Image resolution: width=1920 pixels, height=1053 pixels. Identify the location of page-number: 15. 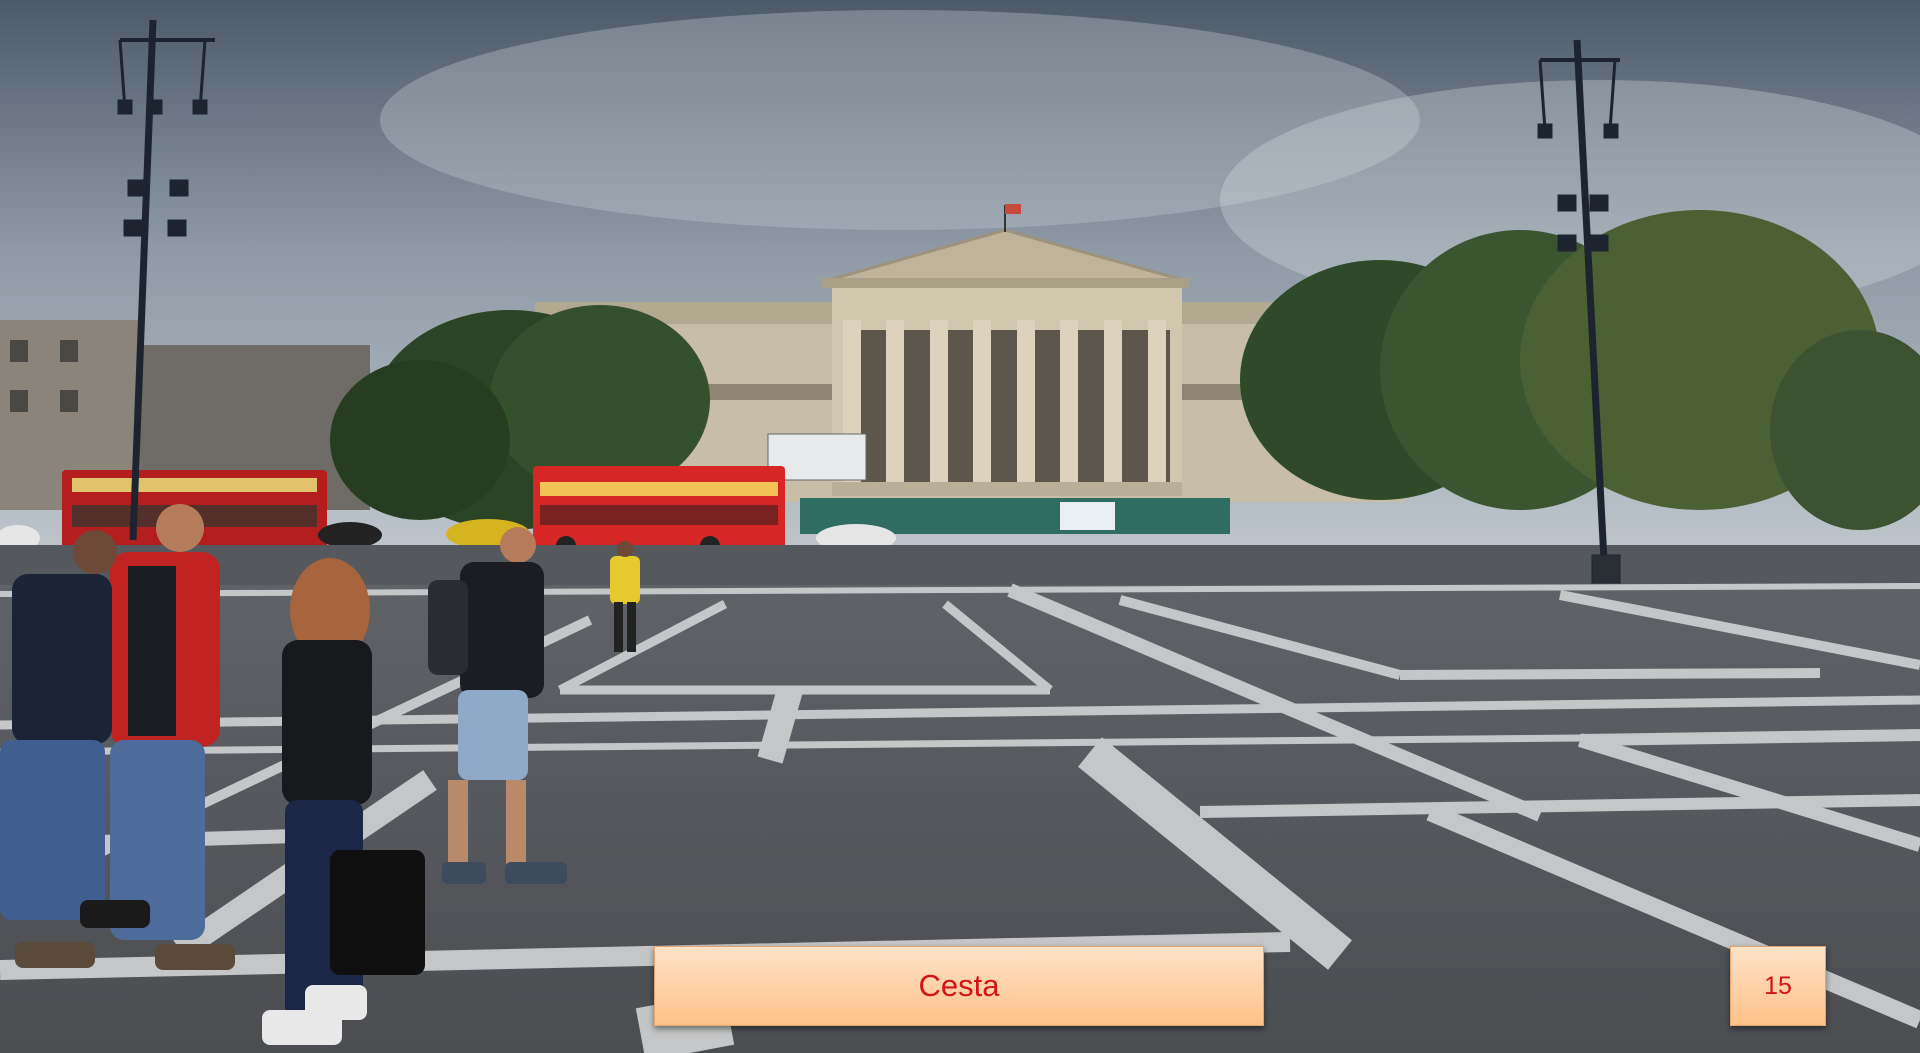
(1778, 986).